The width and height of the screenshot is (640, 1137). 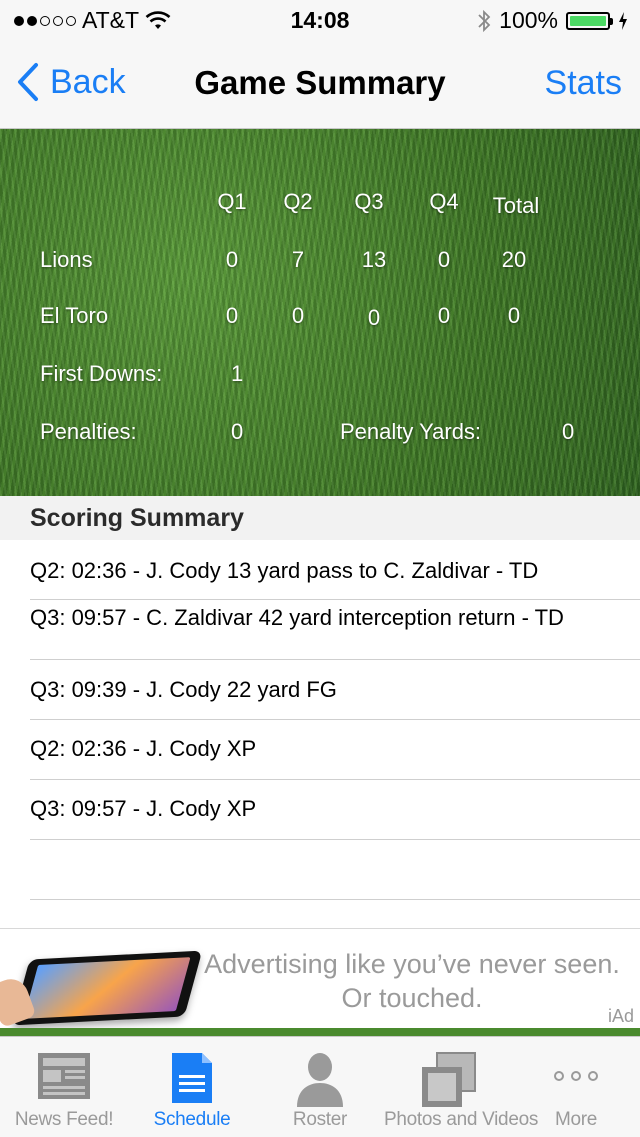 I want to click on play-text: Q3: 09:57 - J. Cody XP, so click(x=143, y=808).